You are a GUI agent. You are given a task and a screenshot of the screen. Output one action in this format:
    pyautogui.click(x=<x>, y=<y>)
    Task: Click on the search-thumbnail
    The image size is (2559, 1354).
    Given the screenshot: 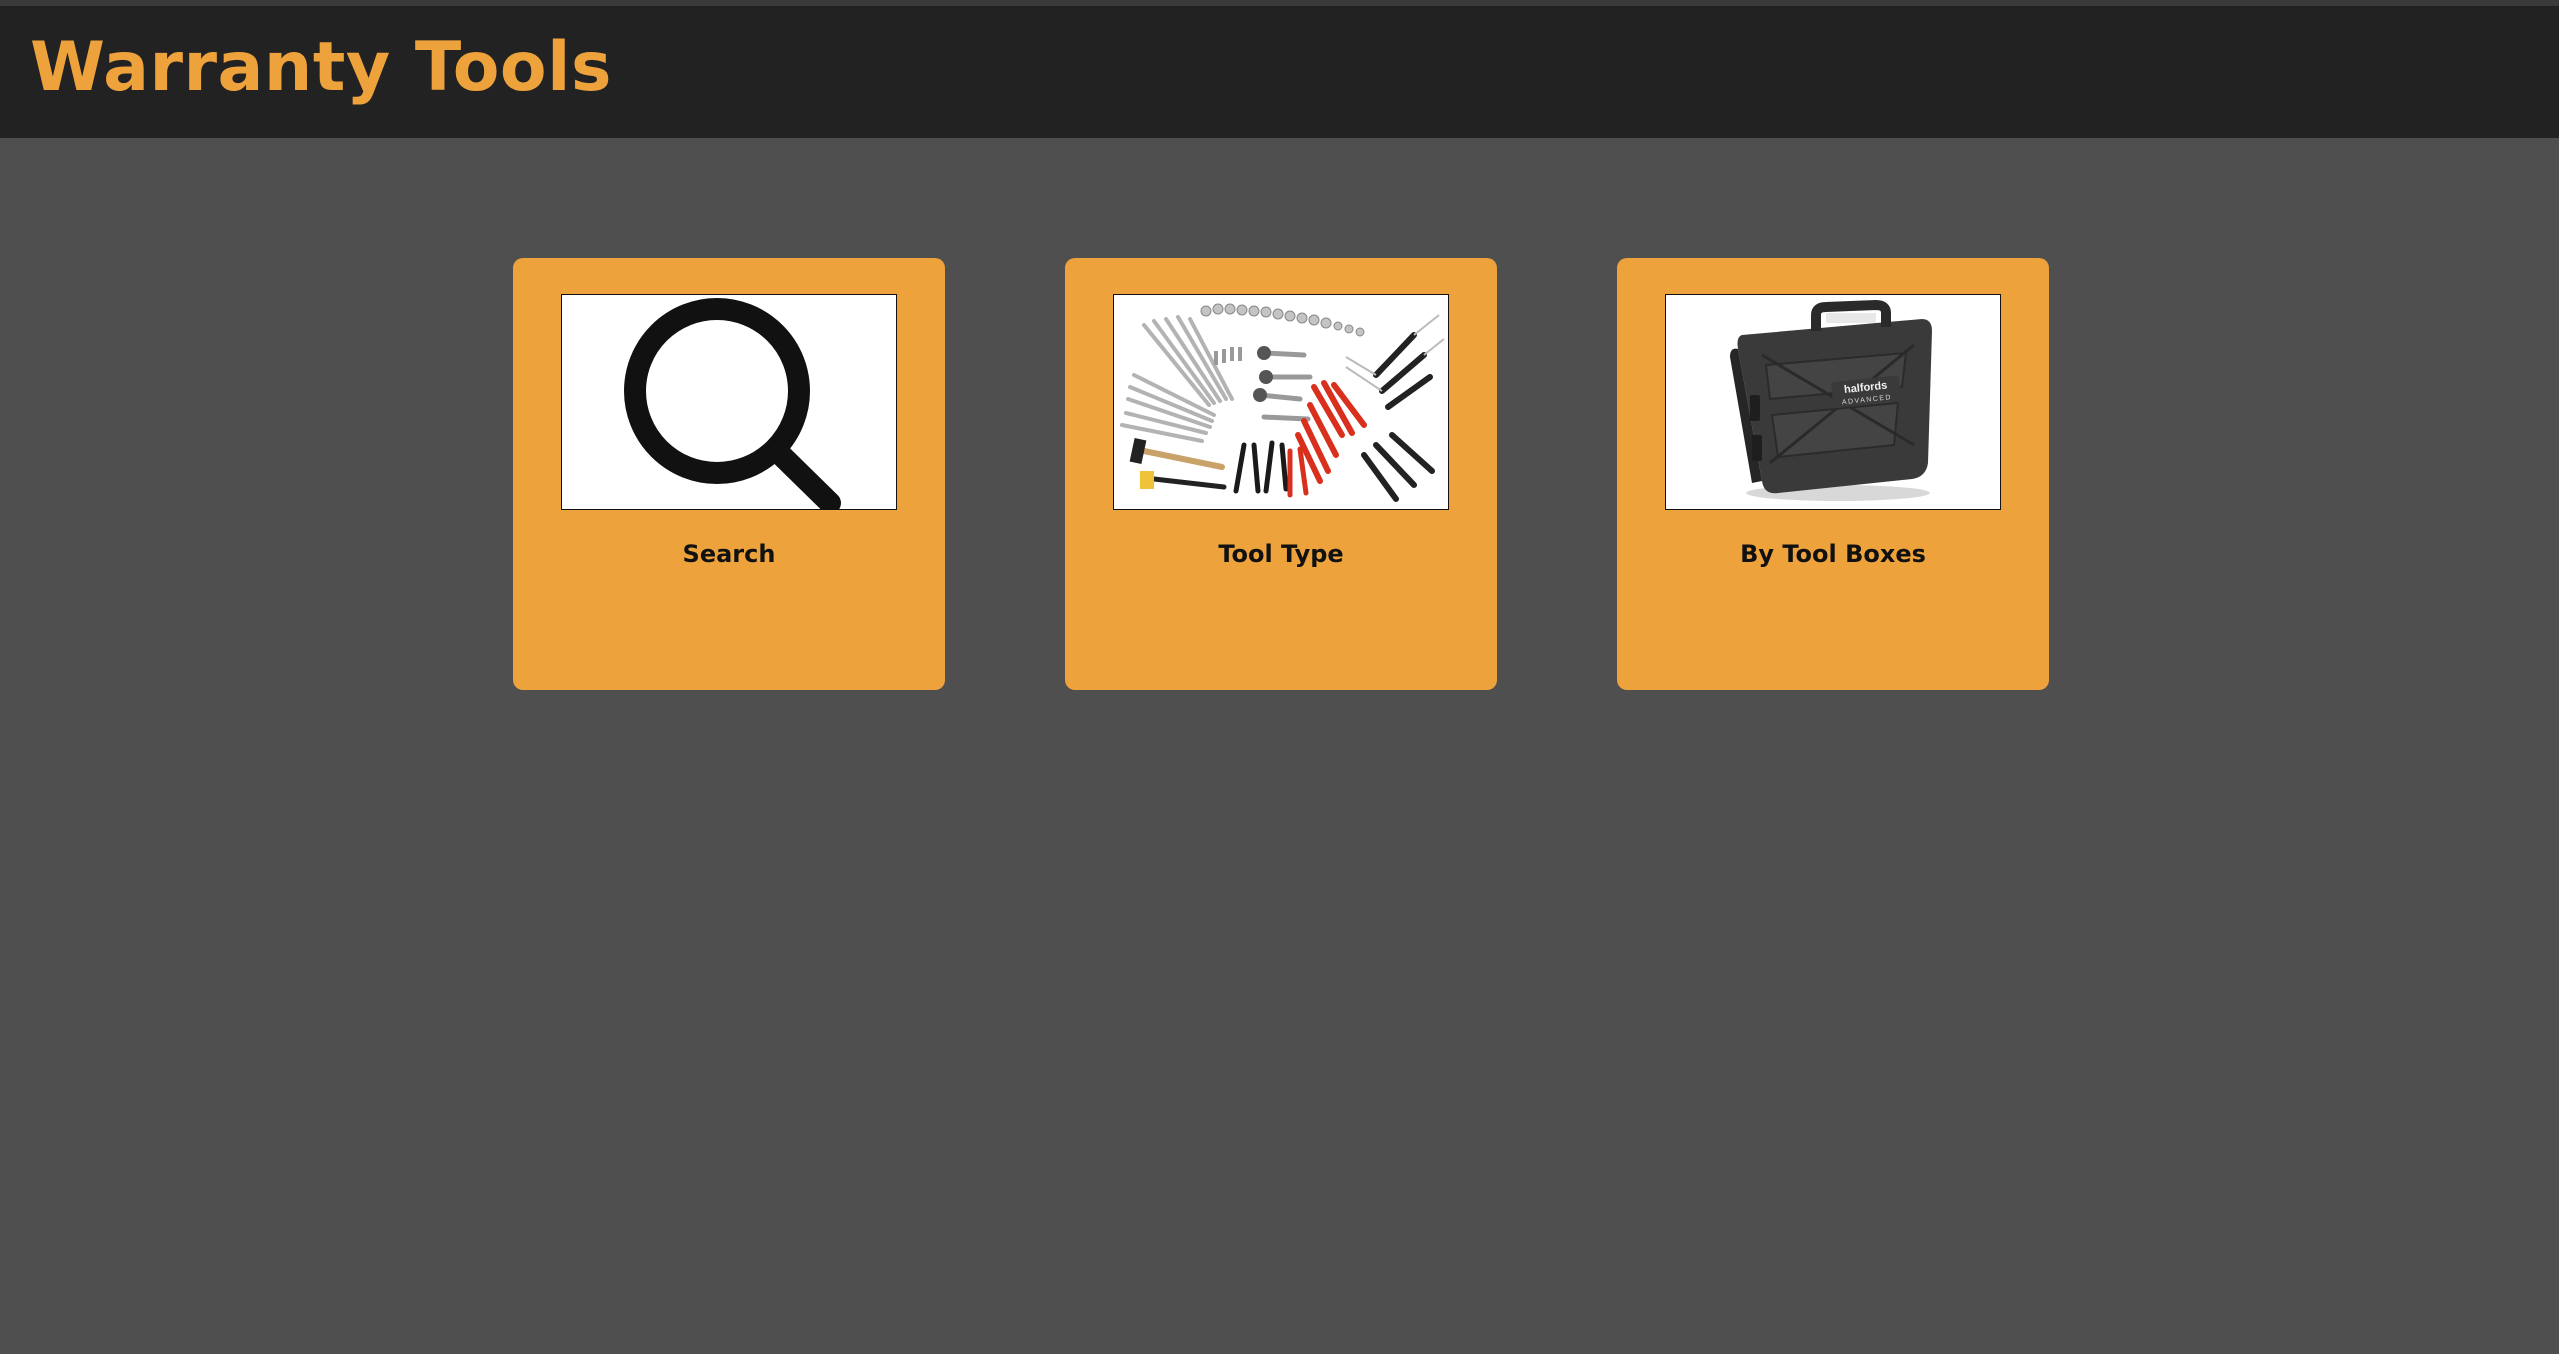 What is the action you would take?
    pyautogui.click(x=729, y=402)
    